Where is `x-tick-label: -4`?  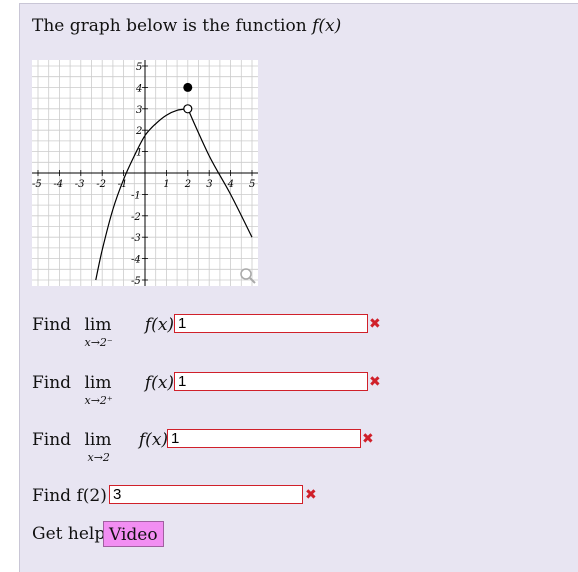
x-tick-label: -4 is located at coordinates (58, 184).